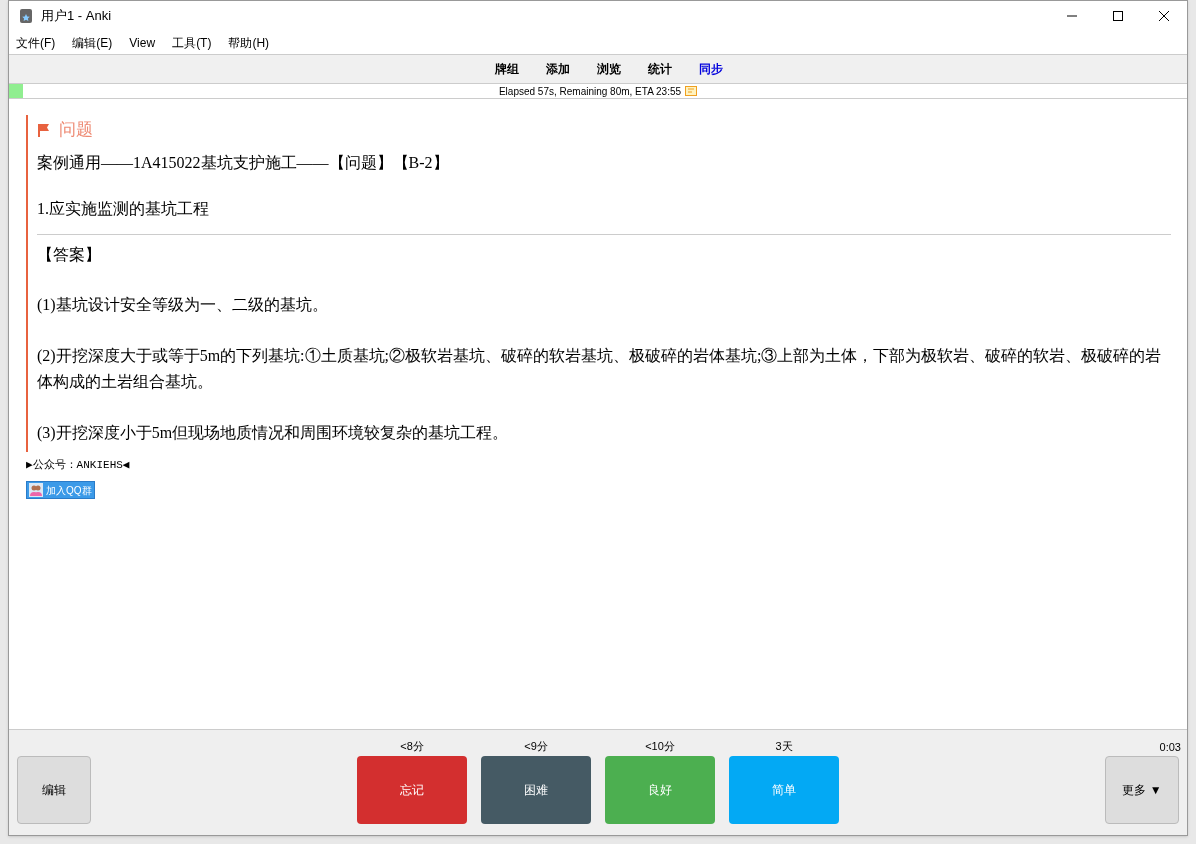  What do you see at coordinates (660, 69) in the screenshot?
I see `toolbar-link: 统计` at bounding box center [660, 69].